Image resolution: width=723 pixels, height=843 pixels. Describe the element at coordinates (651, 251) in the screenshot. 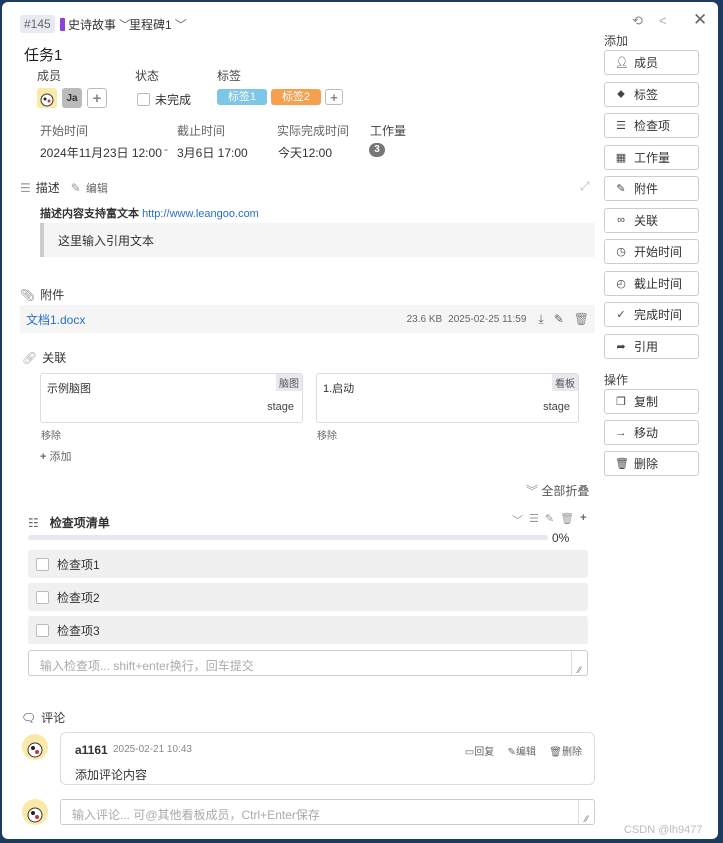

I see `start-time-button: ◷ 开始时间` at that location.